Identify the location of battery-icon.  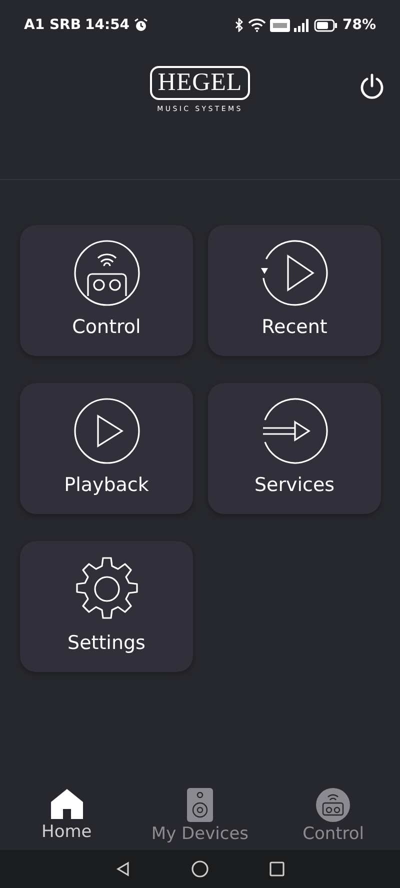
(326, 25).